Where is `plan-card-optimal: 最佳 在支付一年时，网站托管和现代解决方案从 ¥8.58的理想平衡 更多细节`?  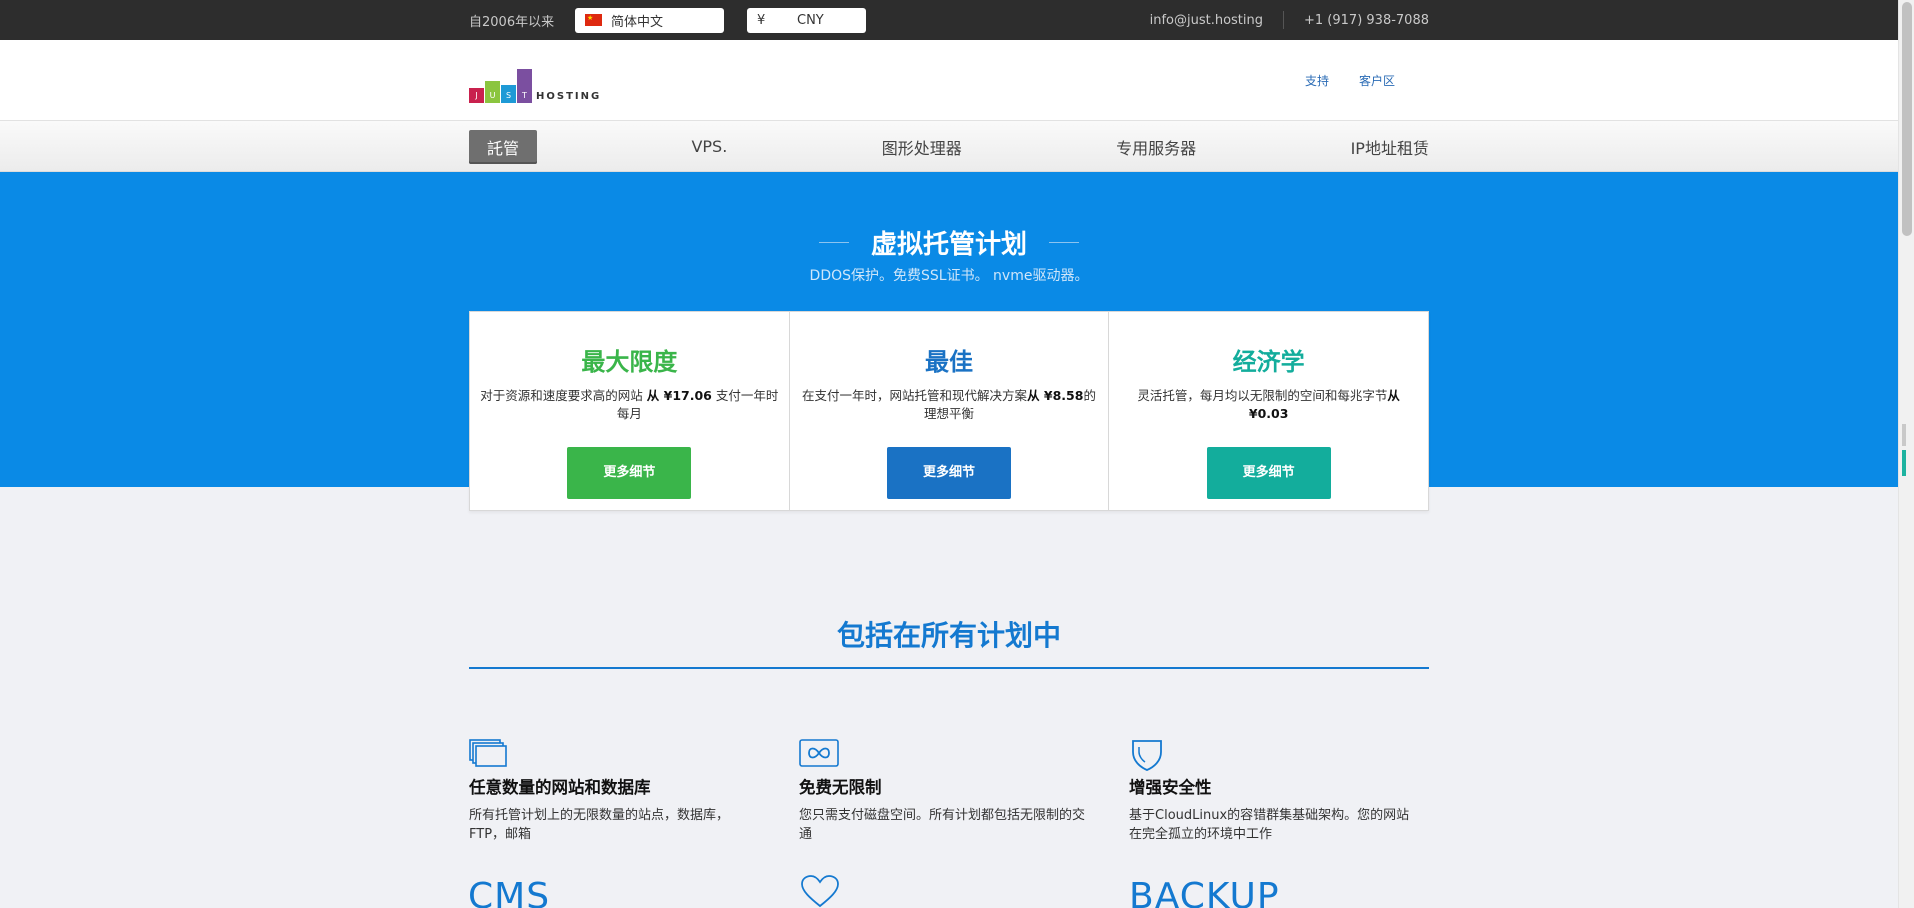 plan-card-optimal: 最佳 在支付一年时，网站托管和现代解决方案从 ¥8.58的理想平衡 更多细节 is located at coordinates (950, 411).